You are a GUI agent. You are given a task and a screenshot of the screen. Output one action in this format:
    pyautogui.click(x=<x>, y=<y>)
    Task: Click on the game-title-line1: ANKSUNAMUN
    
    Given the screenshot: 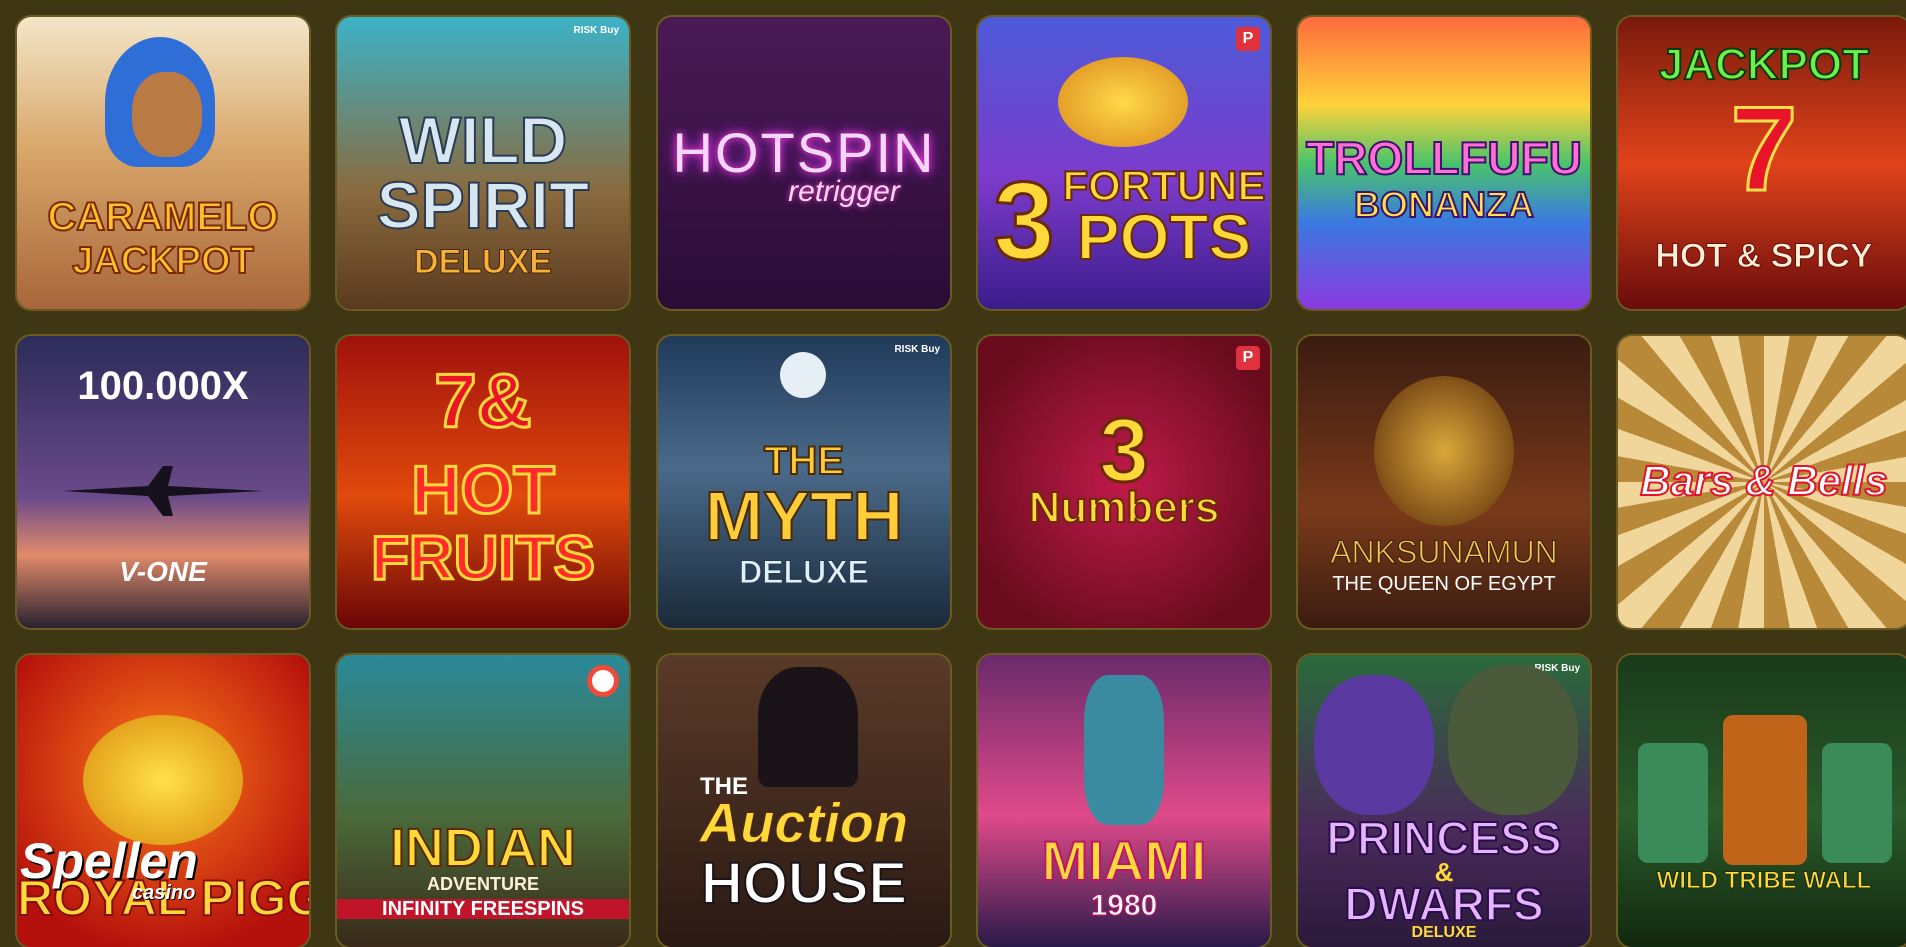 What is the action you would take?
    pyautogui.click(x=1444, y=552)
    